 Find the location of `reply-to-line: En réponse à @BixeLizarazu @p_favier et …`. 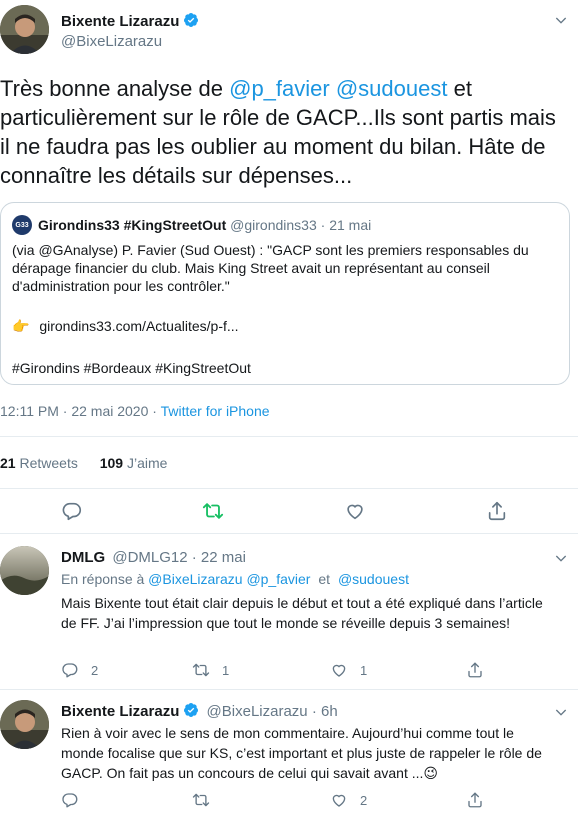

reply-to-line: En réponse à @BixeLizarazu @p_favier et … is located at coordinates (235, 579).